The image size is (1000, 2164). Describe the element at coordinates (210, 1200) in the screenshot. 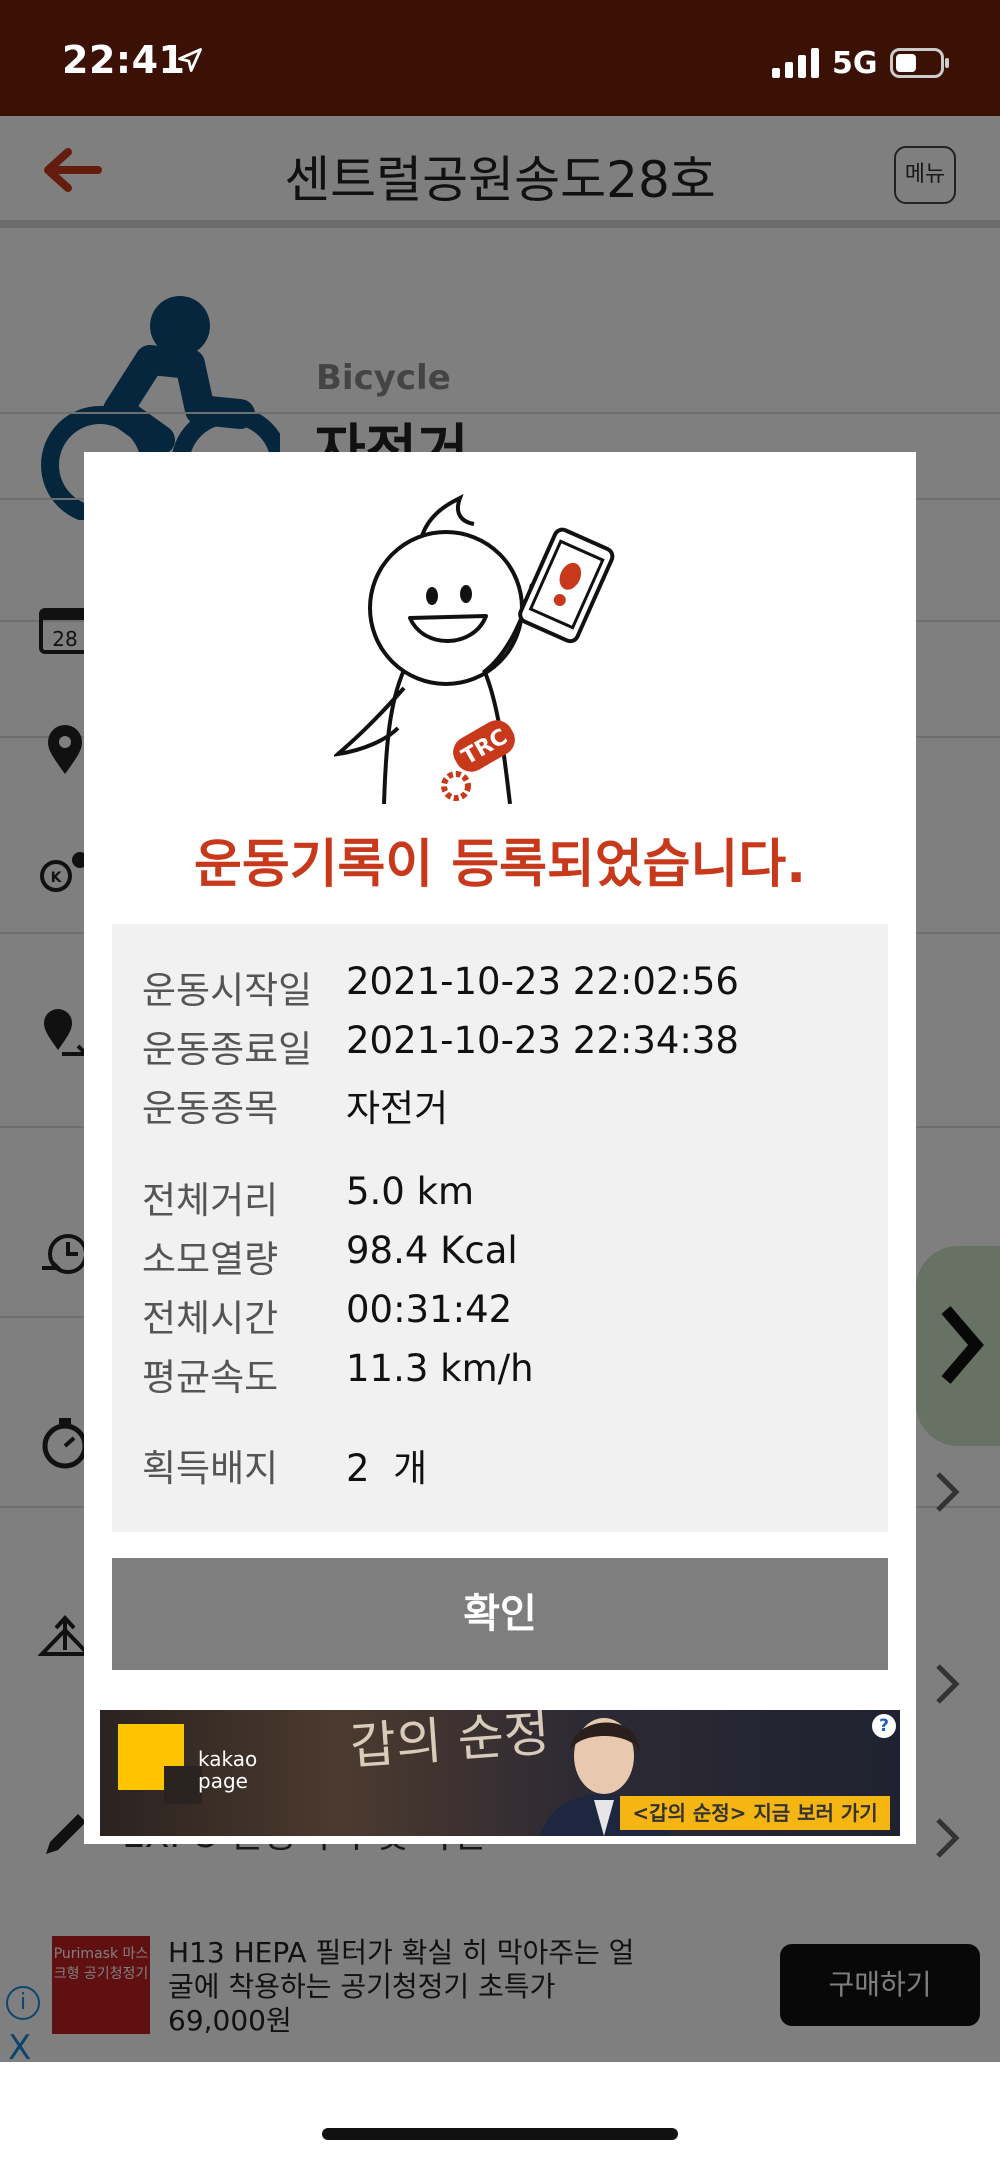

I see `info-label: 전체거리` at that location.